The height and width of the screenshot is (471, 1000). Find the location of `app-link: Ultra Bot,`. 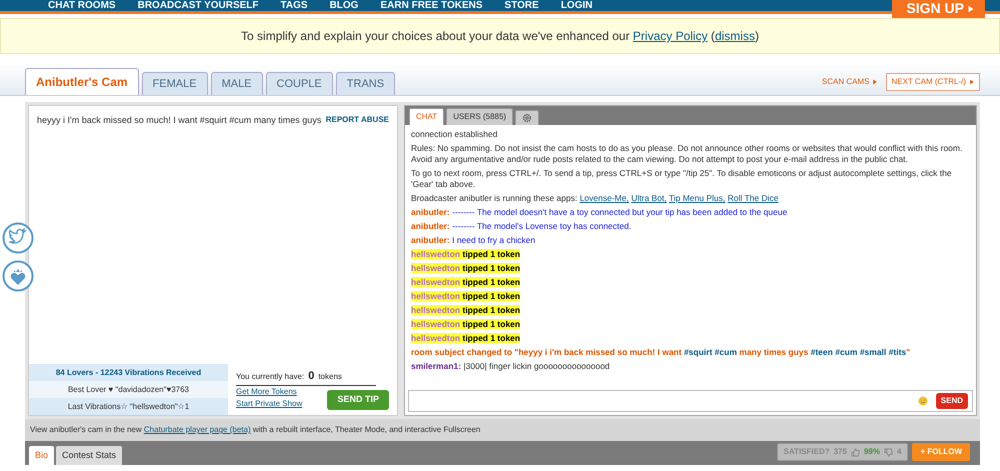

app-link: Ultra Bot, is located at coordinates (649, 198).